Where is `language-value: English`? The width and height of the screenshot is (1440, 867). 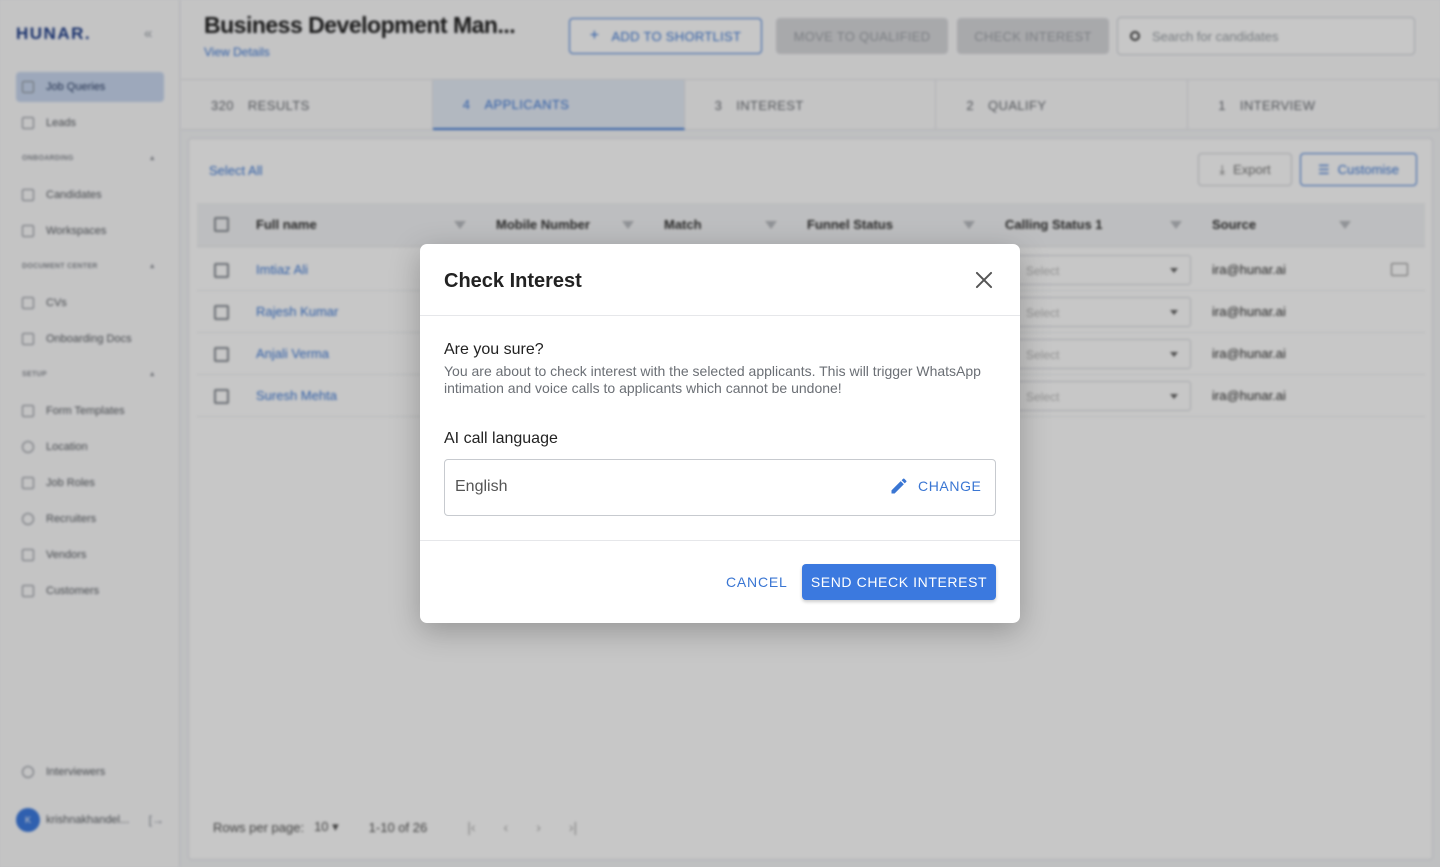 language-value: English is located at coordinates (481, 486).